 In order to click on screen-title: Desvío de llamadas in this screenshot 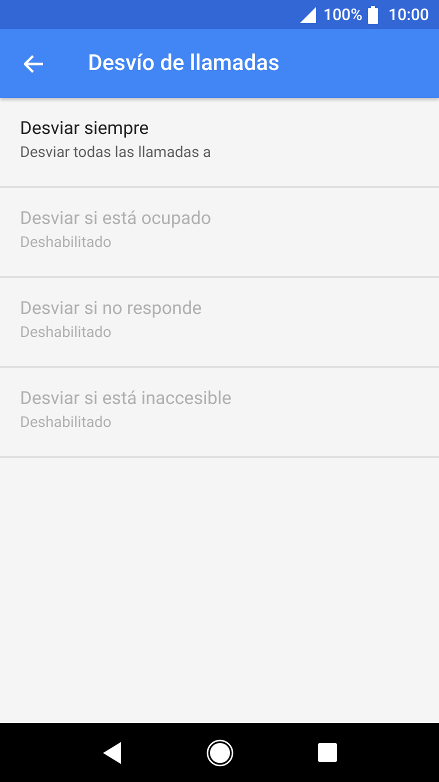, I will do `click(184, 64)`.